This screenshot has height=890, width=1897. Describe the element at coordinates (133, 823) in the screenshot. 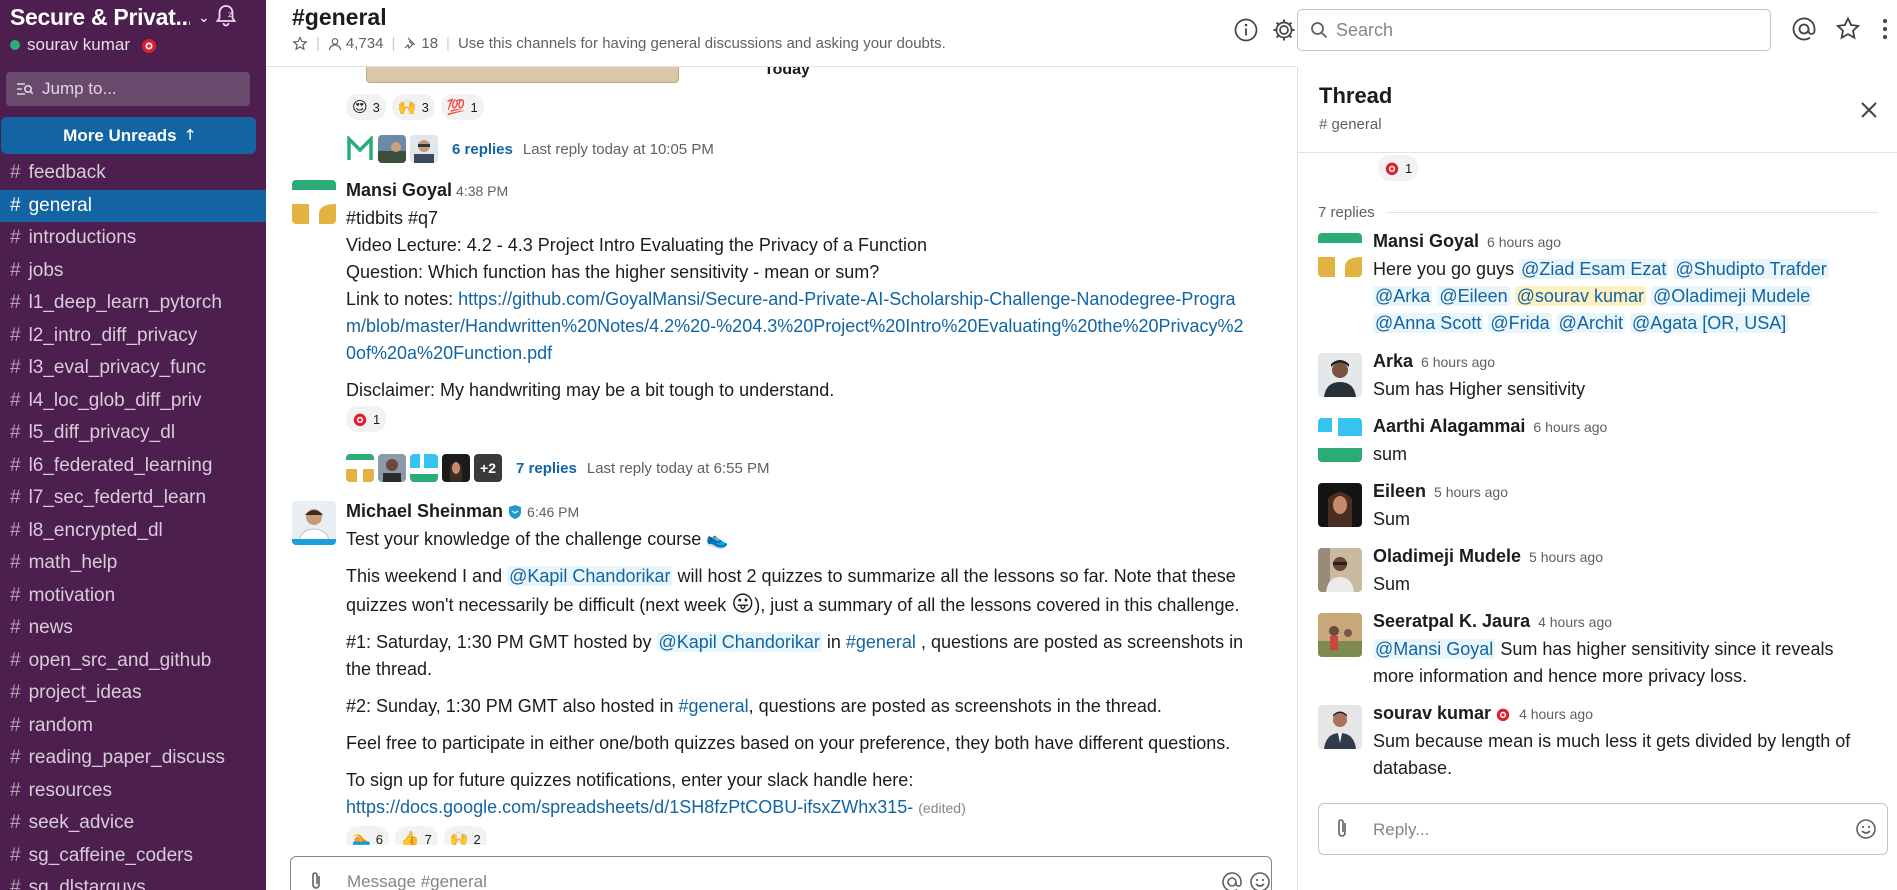

I see `sidebar-channel-seek_advice: # seek_advice` at that location.